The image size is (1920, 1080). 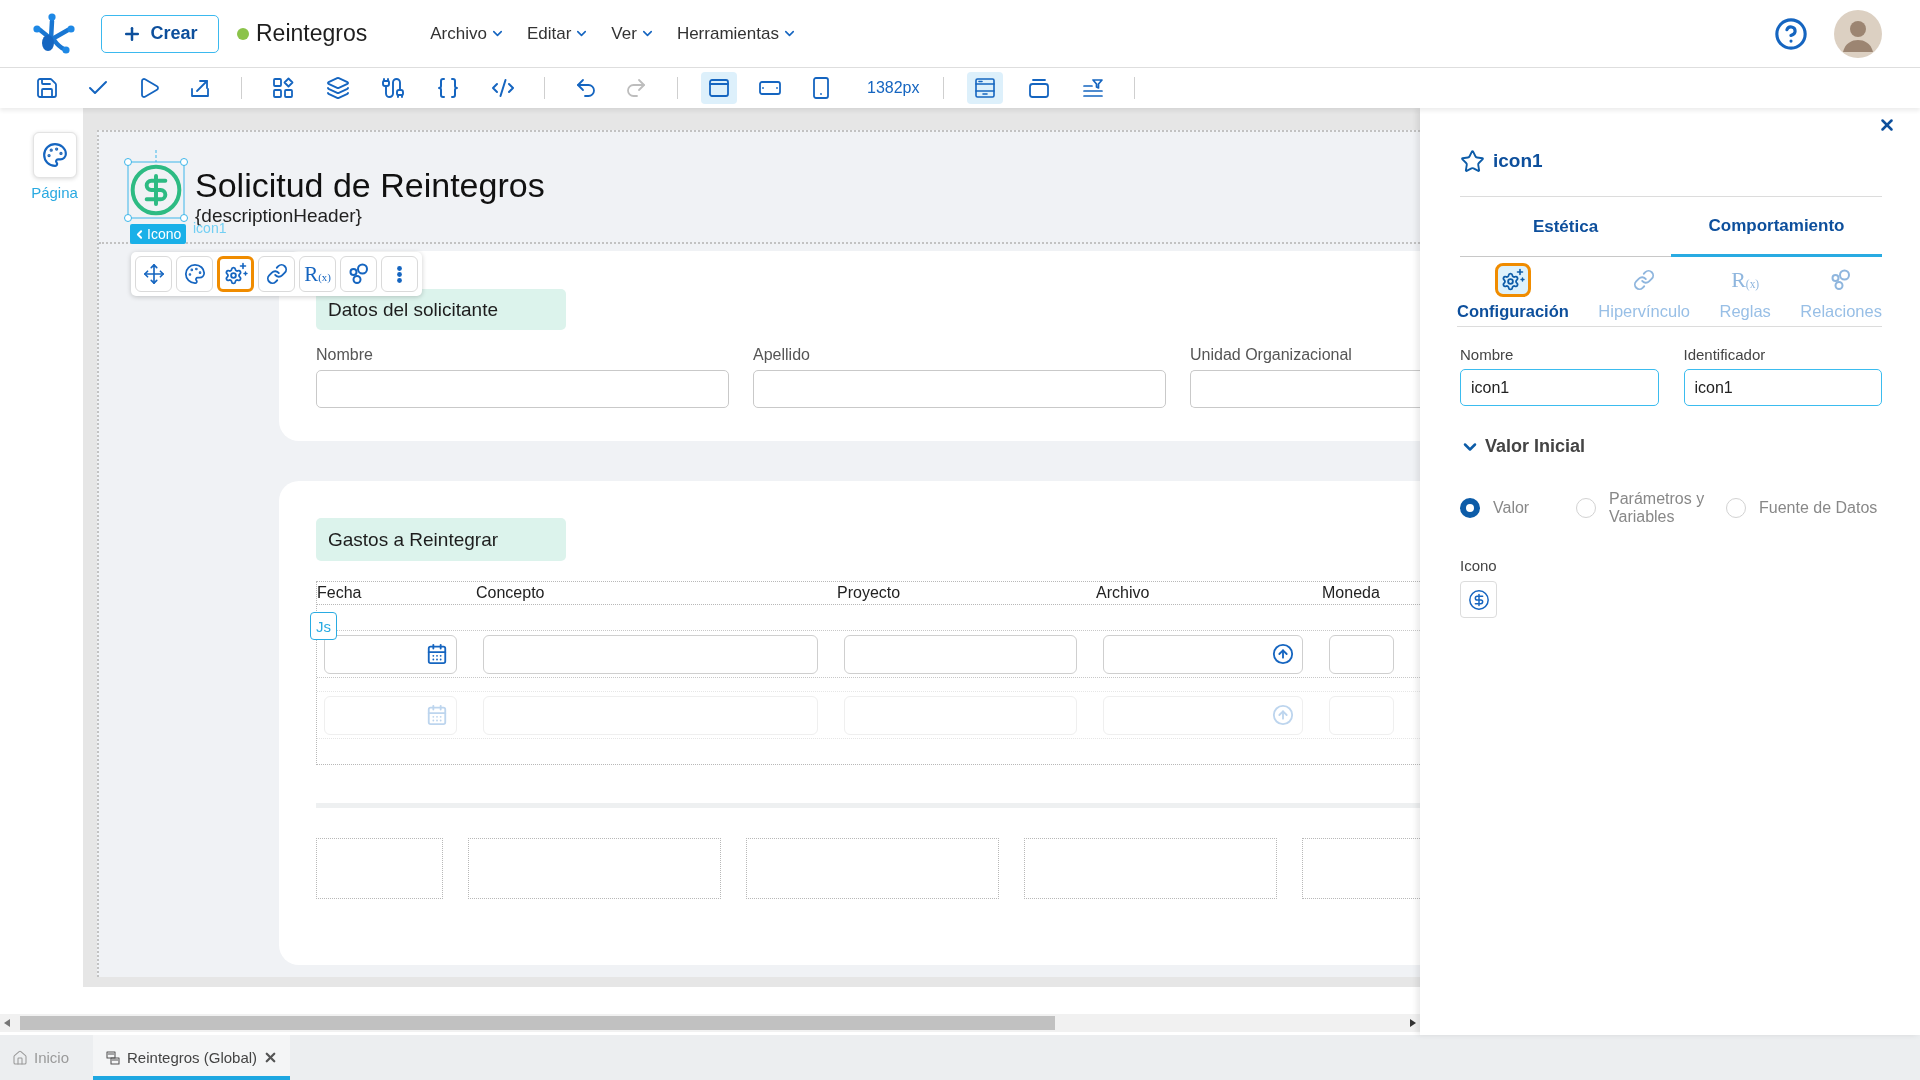 I want to click on help-icon, so click(x=1791, y=33).